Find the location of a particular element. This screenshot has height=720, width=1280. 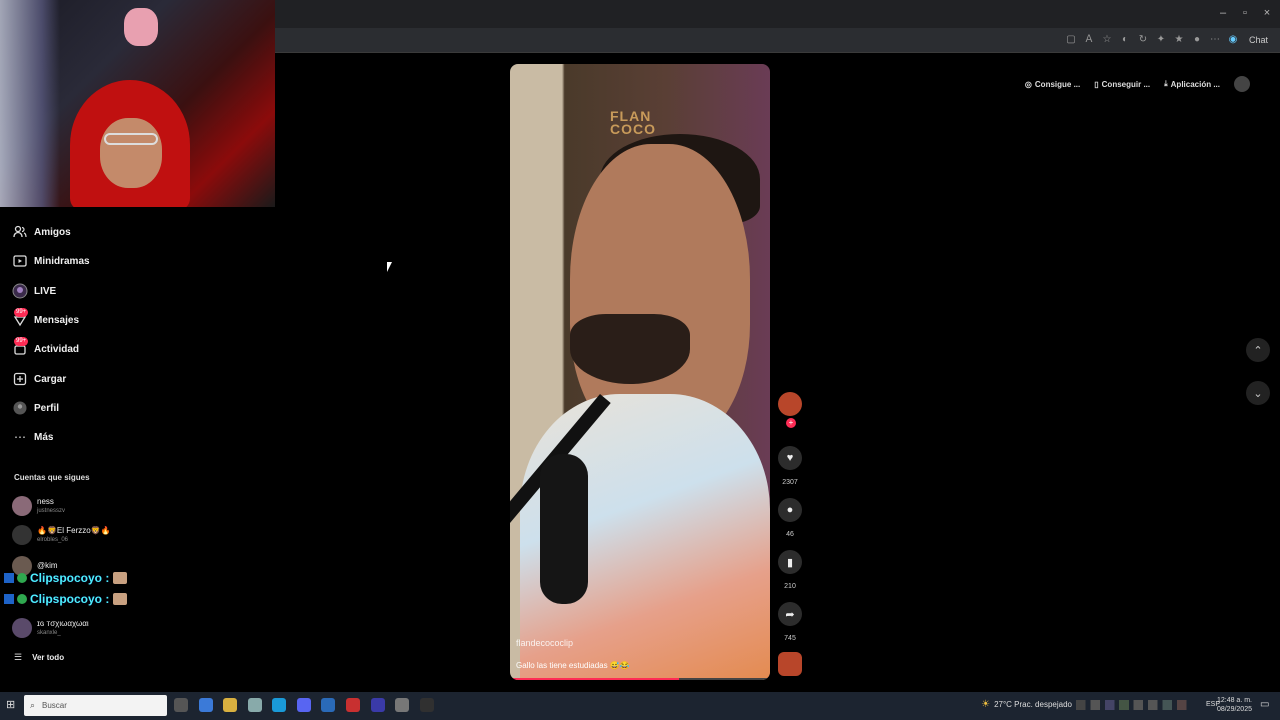

coin-icon: ◎ is located at coordinates (1028, 84).